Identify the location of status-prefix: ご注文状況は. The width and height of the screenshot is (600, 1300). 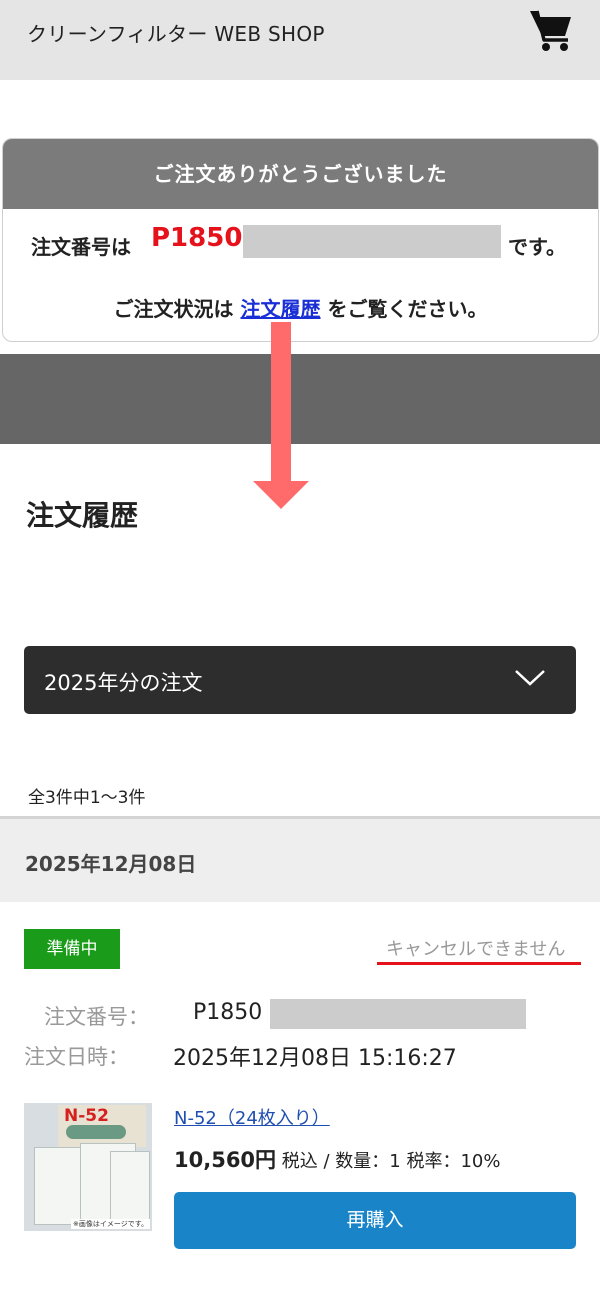
(173, 309).